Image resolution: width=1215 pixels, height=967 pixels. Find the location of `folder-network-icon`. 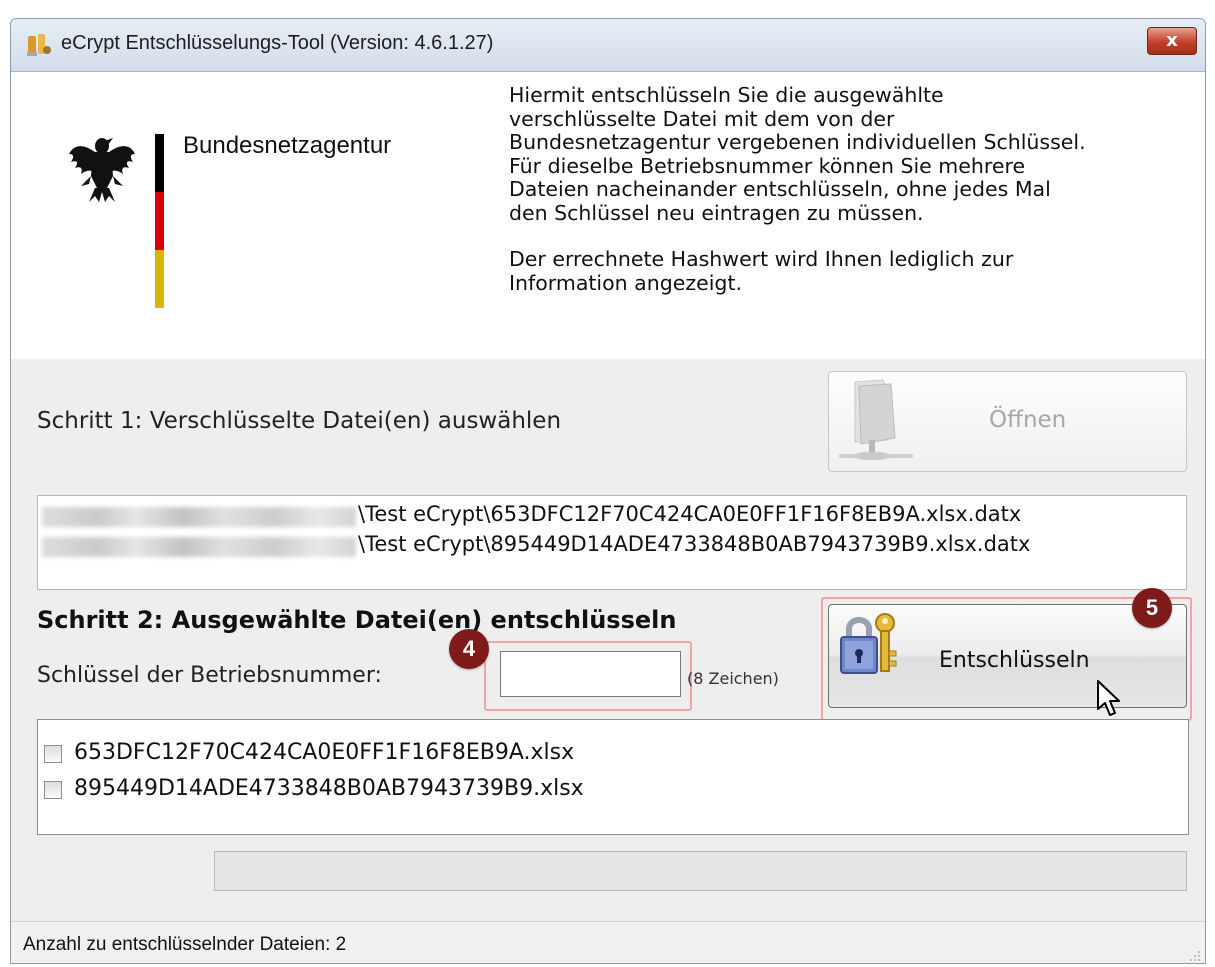

folder-network-icon is located at coordinates (876, 419).